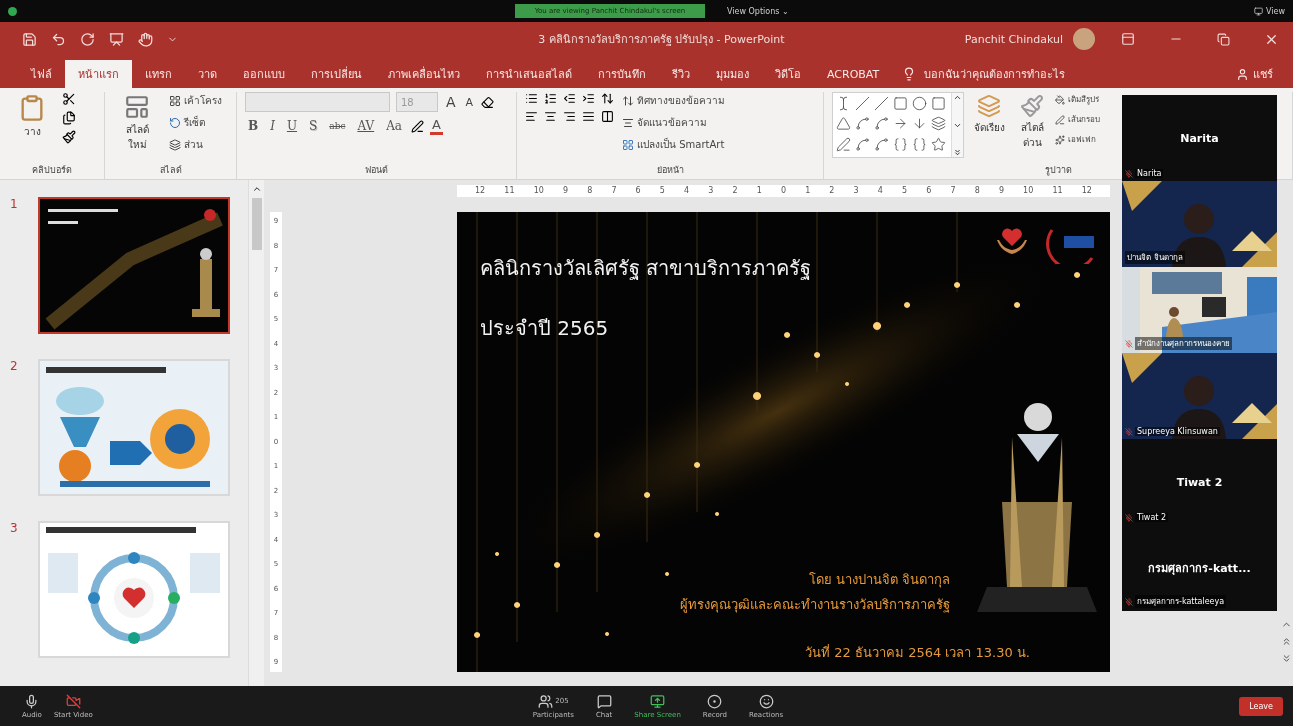 The width and height of the screenshot is (1293, 726). What do you see at coordinates (436, 126) in the screenshot?
I see `font-color-button: A` at bounding box center [436, 126].